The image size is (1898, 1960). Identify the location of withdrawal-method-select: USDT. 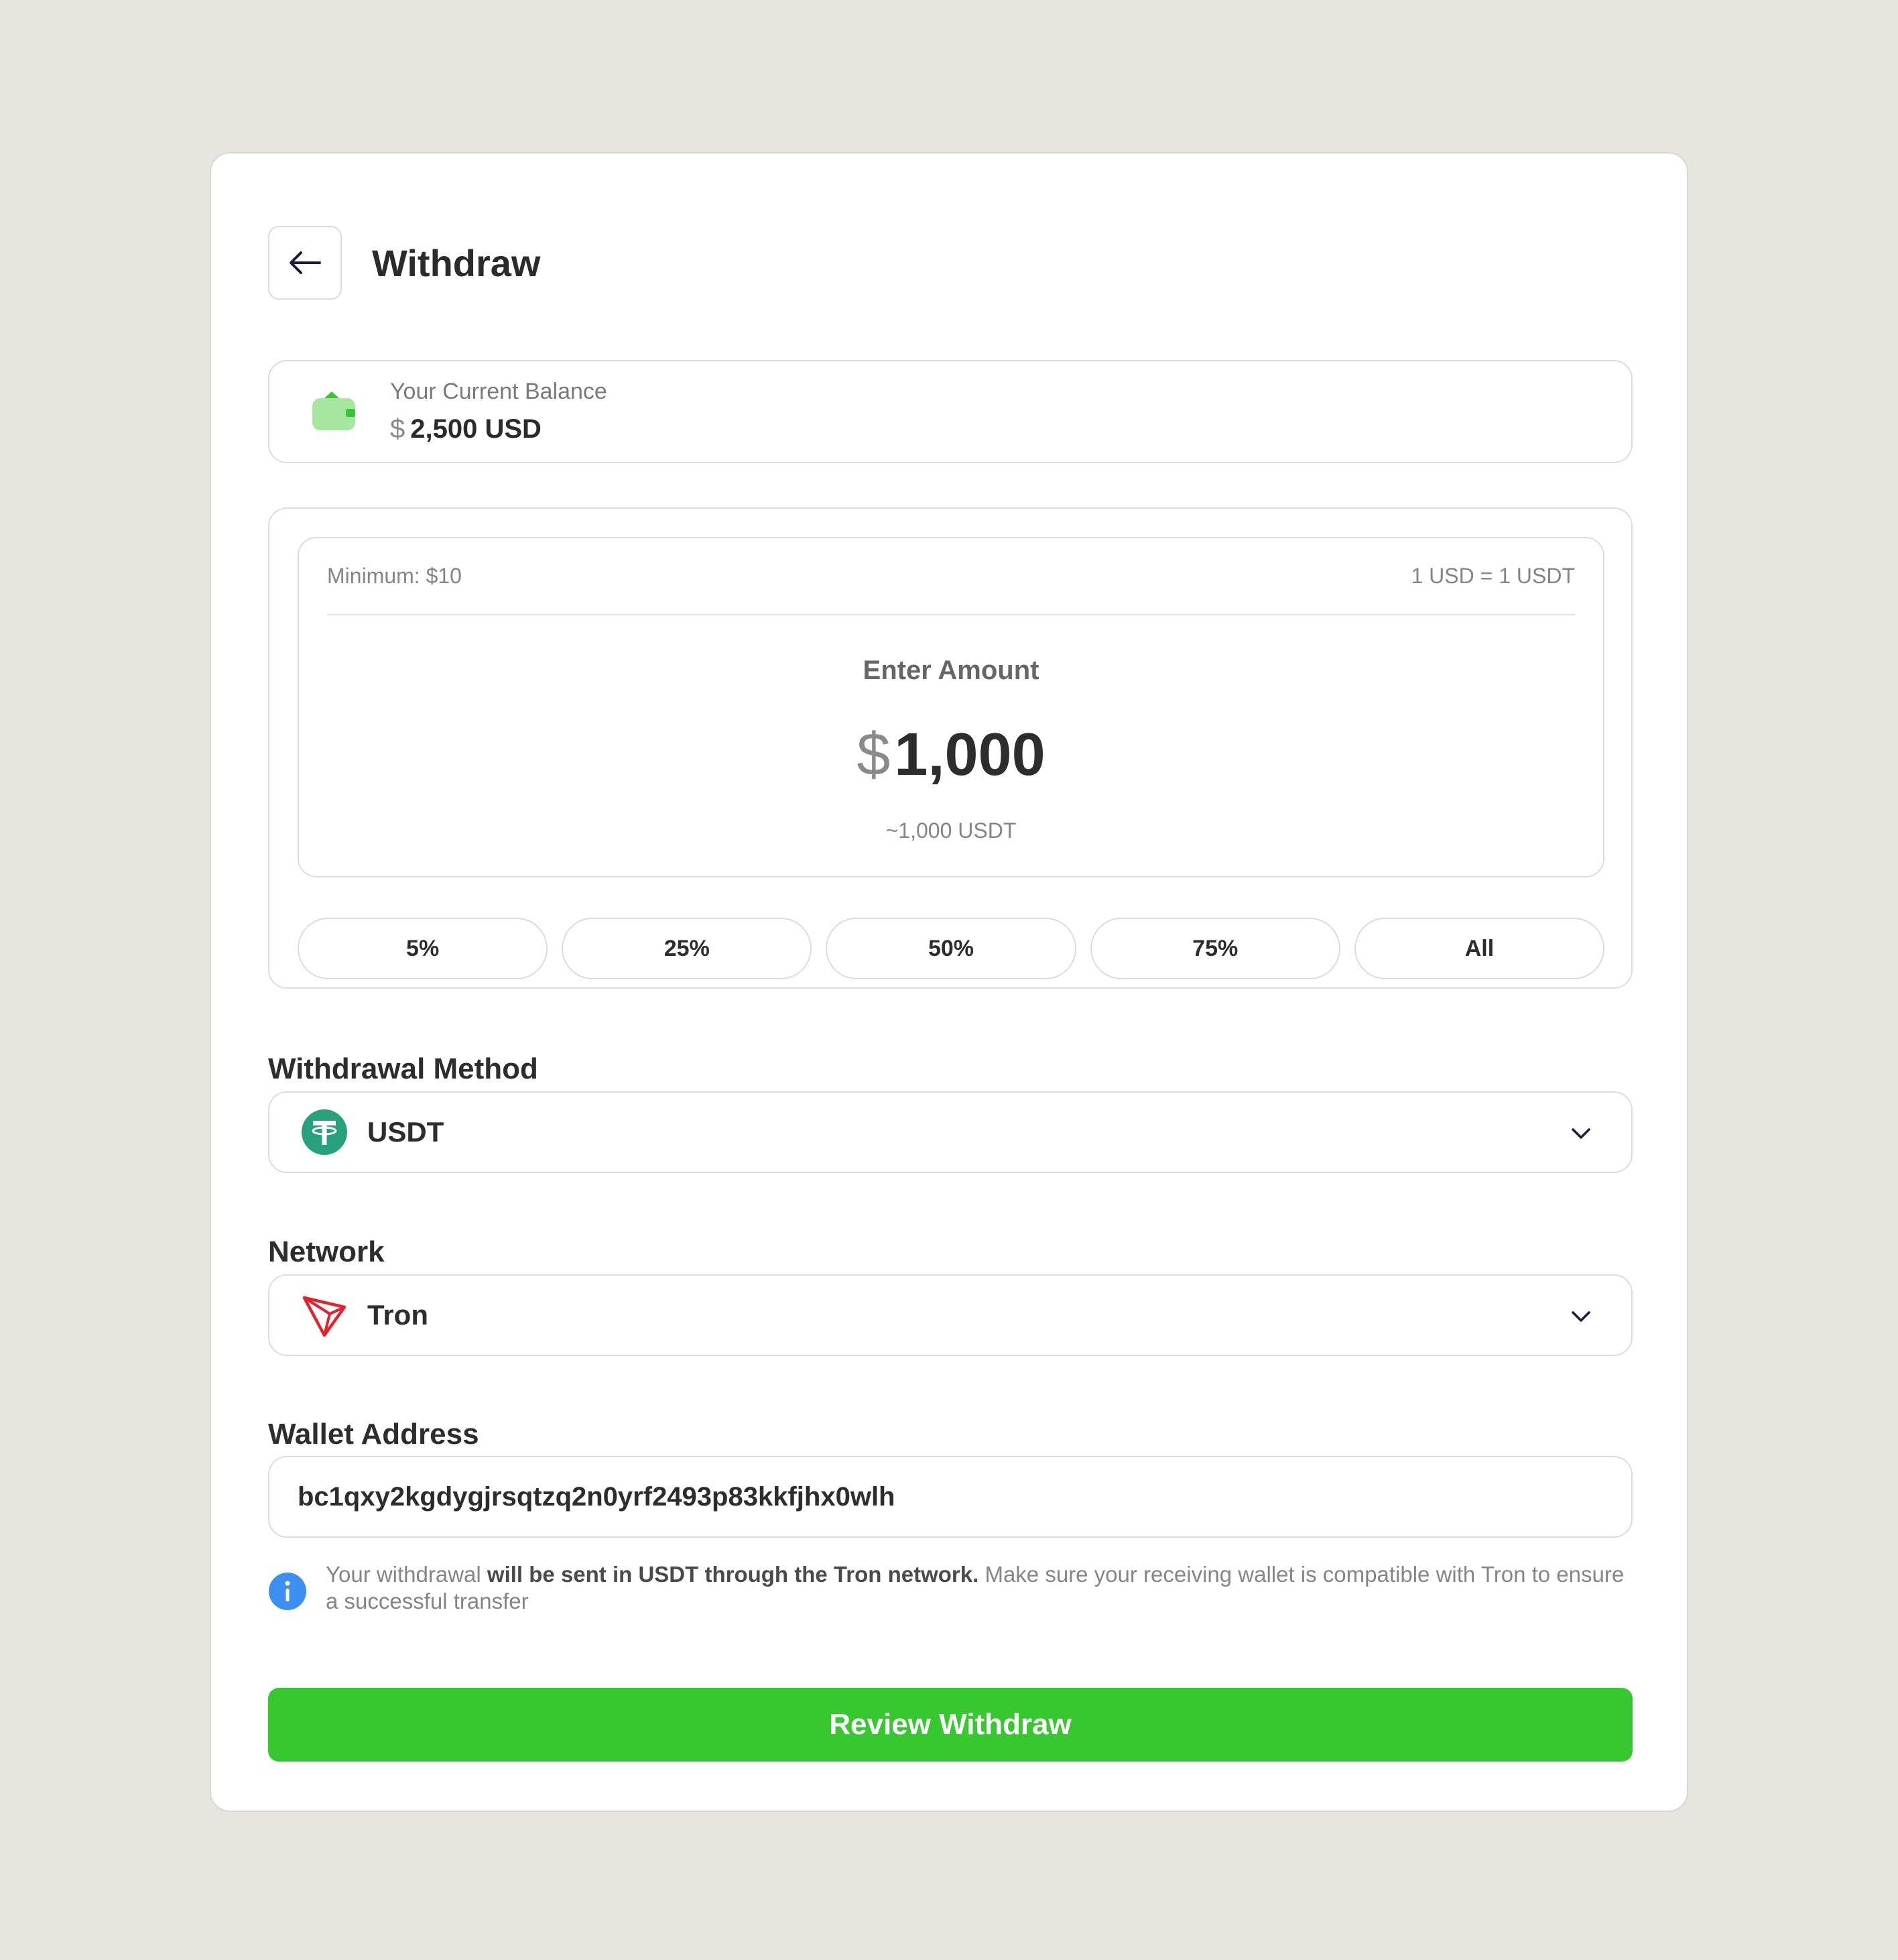
(950, 1132).